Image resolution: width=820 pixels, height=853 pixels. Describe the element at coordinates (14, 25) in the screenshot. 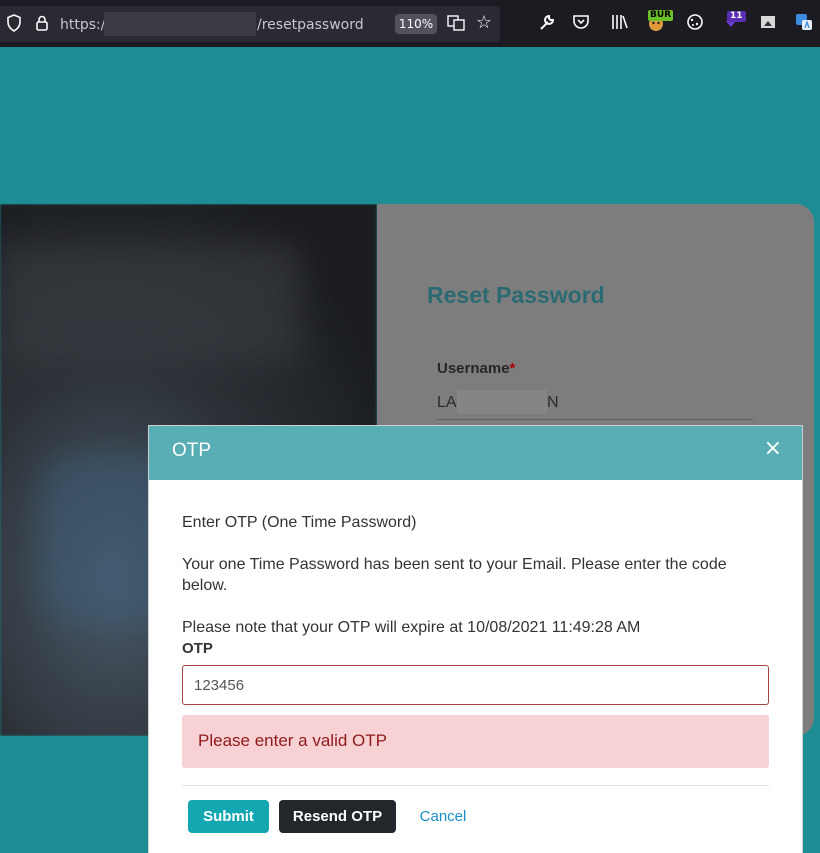

I see `shield-icon` at that location.